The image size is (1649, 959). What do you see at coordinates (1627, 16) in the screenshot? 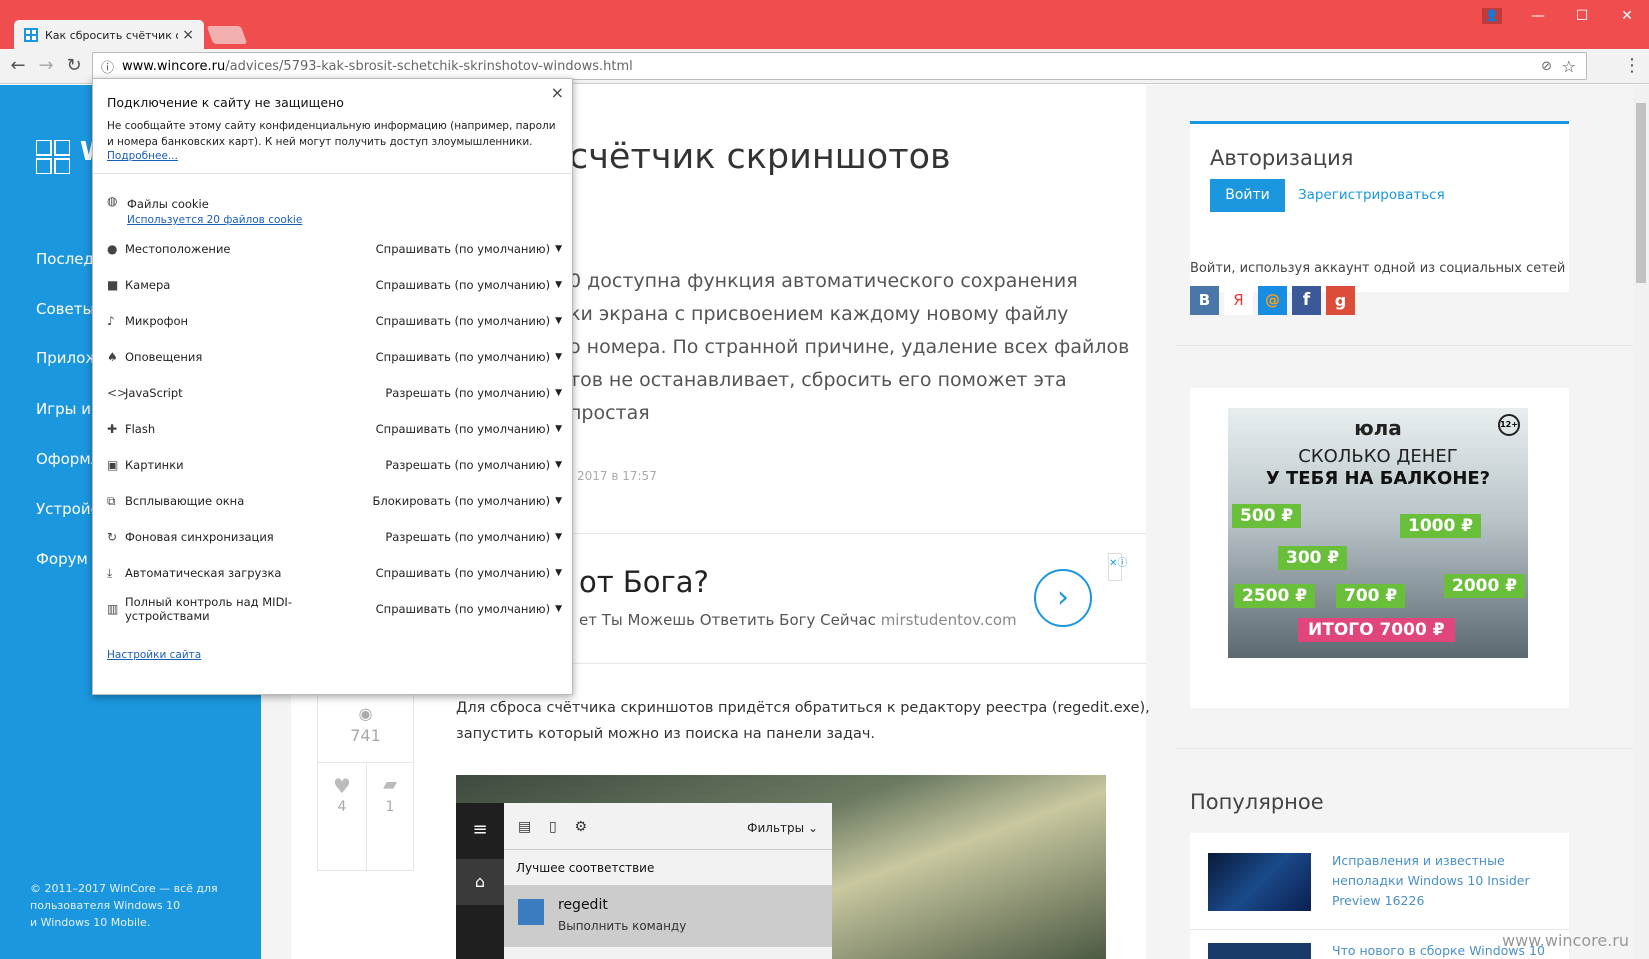
I see `close-window-button: ✕` at bounding box center [1627, 16].